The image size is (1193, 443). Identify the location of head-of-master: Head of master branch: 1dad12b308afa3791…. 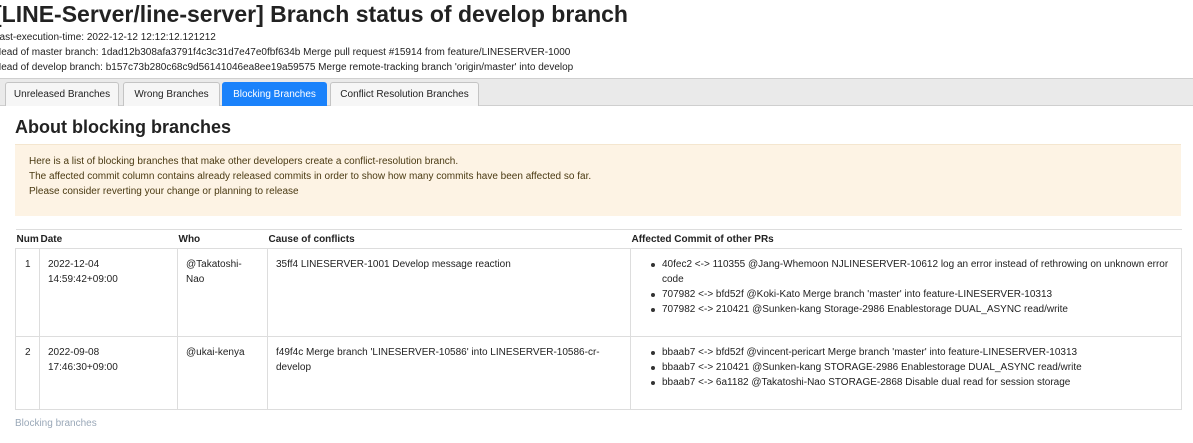
(285, 52).